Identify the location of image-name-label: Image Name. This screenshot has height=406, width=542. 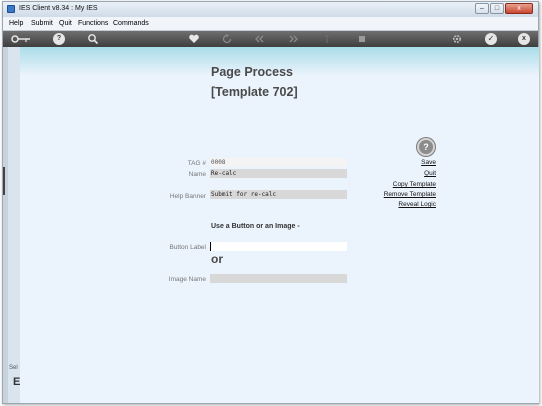
(187, 279).